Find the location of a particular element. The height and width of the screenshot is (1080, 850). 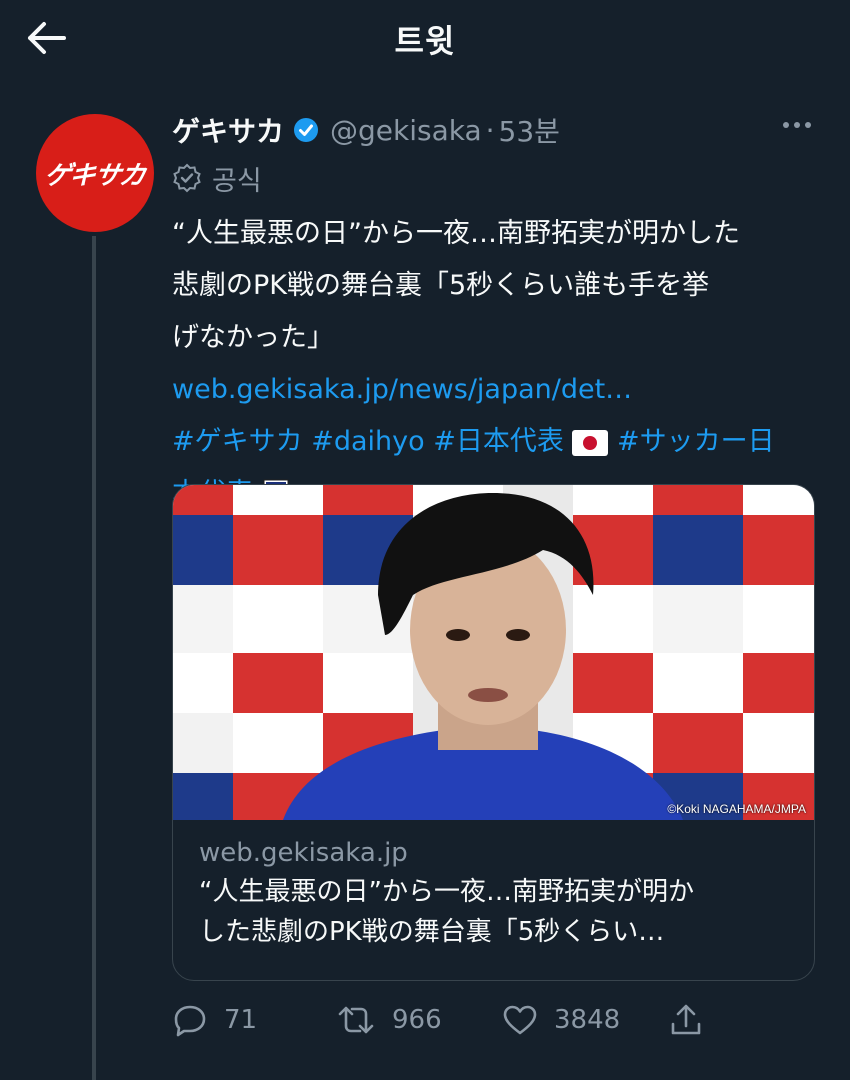

verified-badge-icon is located at coordinates (306, 130).